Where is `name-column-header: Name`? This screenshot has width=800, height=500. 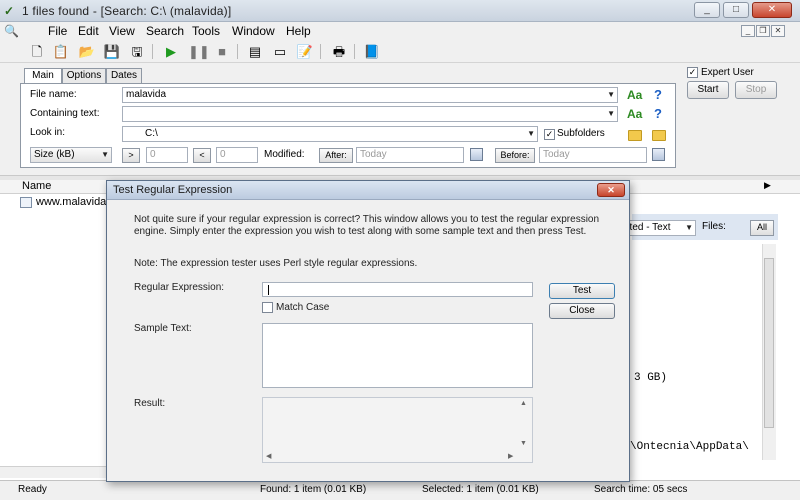 name-column-header: Name is located at coordinates (36, 186).